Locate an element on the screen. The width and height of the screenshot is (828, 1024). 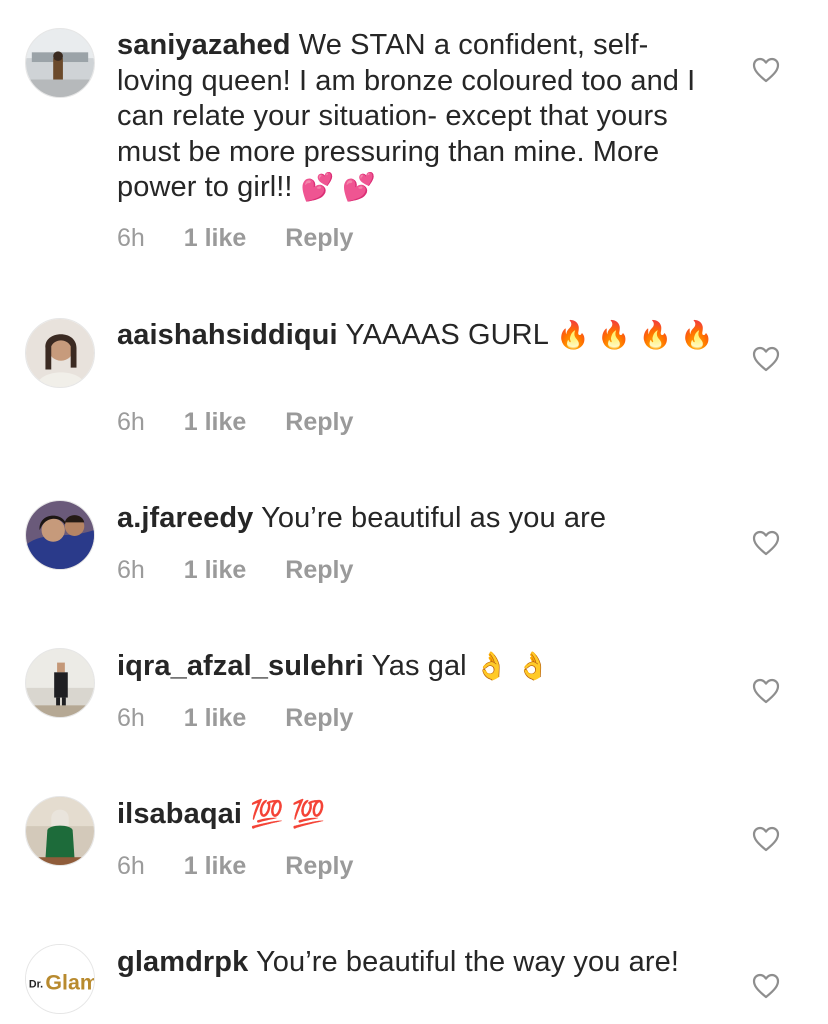
comment-username: ilsabaqai is located at coordinates (179, 814).